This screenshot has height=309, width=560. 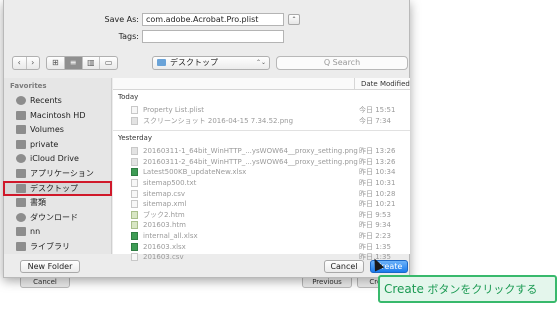 I want to click on cloud-icon, so click(x=21, y=159).